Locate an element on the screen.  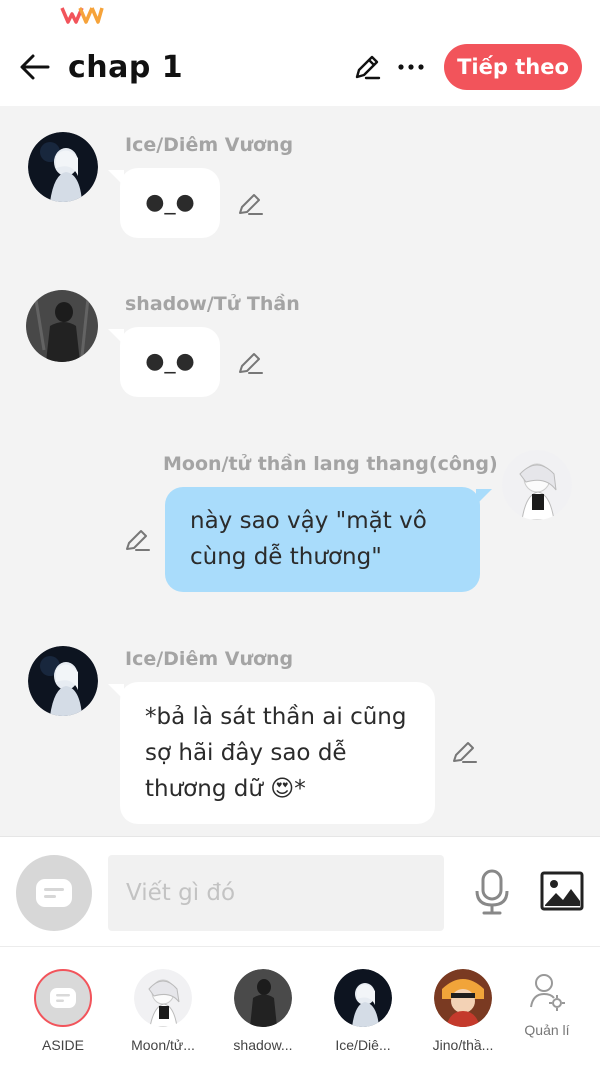
message-author: Moon/tử thần lang thang(công) is located at coordinates (330, 464).